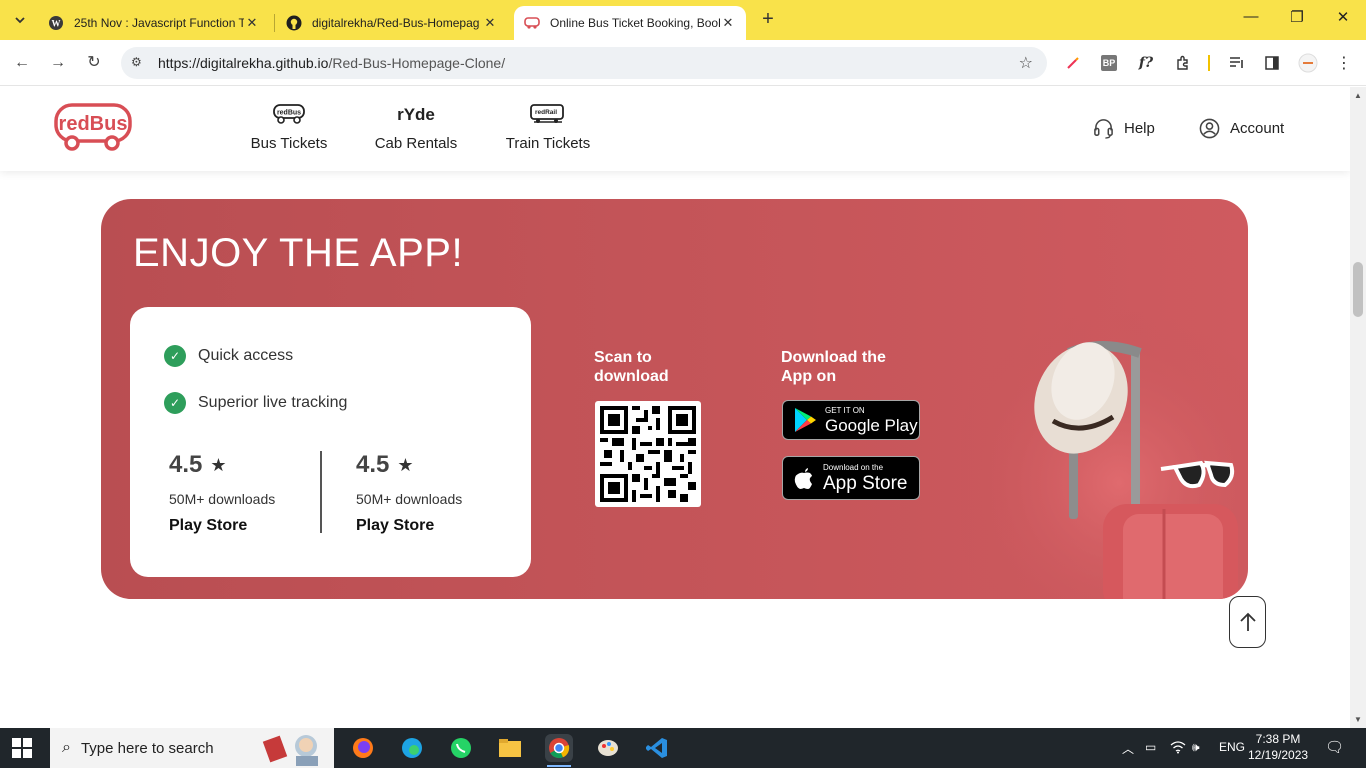 This screenshot has width=1366, height=768. What do you see at coordinates (1139, 128) in the screenshot?
I see `help-label: Help` at bounding box center [1139, 128].